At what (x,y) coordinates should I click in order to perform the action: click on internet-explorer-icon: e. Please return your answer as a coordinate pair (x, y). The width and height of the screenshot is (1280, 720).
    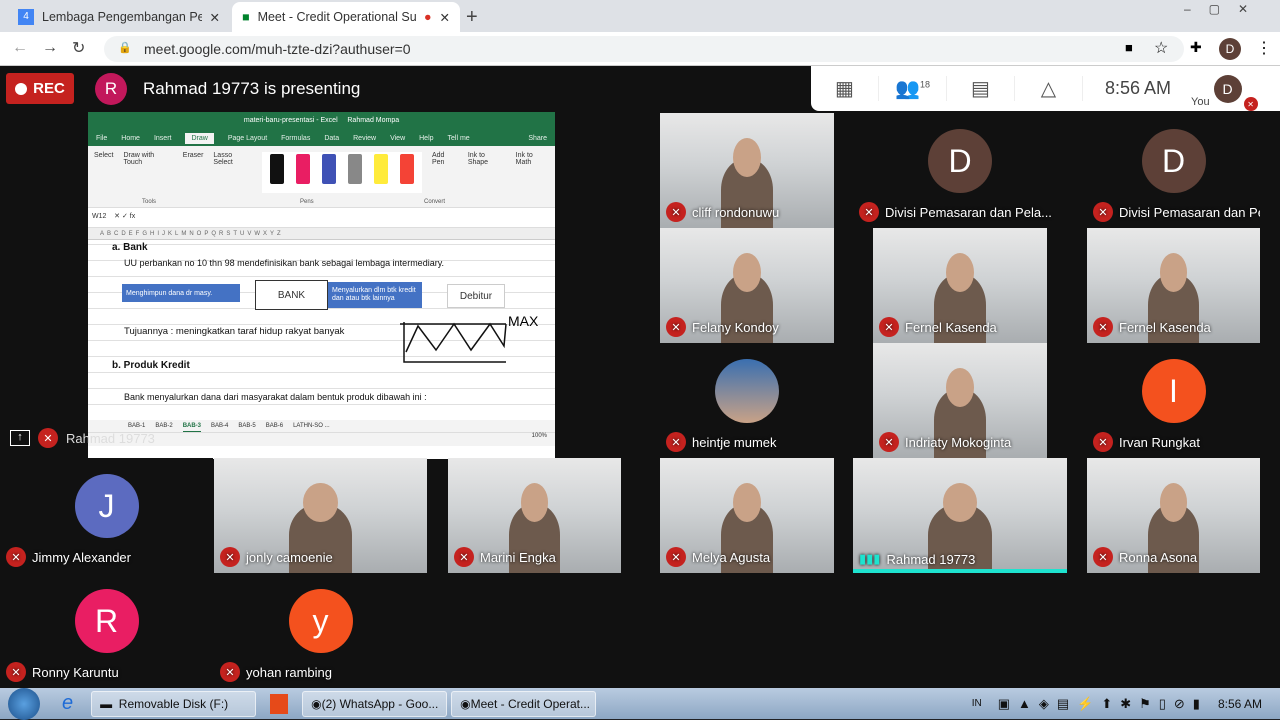
    Looking at the image, I should click on (67, 703).